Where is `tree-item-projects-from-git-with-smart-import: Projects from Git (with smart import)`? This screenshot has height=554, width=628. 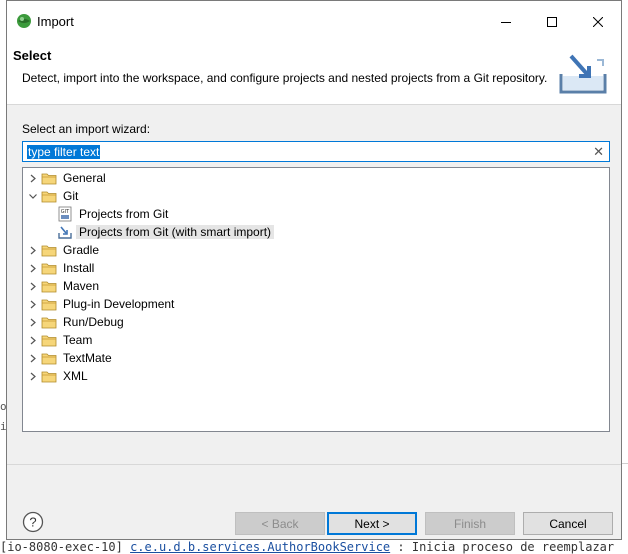 tree-item-projects-from-git-with-smart-import: Projects from Git (with smart import) is located at coordinates (316, 232).